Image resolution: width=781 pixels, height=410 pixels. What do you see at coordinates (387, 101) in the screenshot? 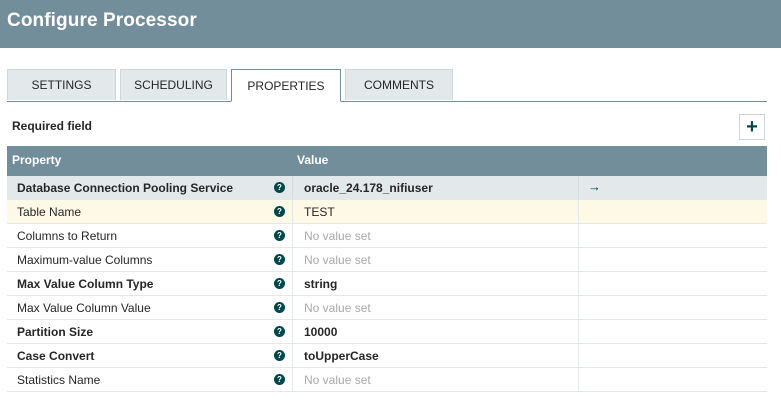
I see `tab-bar-underline` at bounding box center [387, 101].